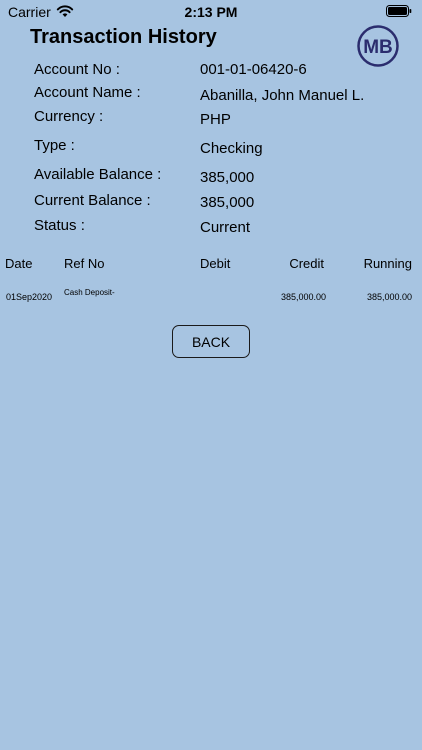 This screenshot has width=422, height=750. I want to click on column-header-debit: Debit, so click(215, 263).